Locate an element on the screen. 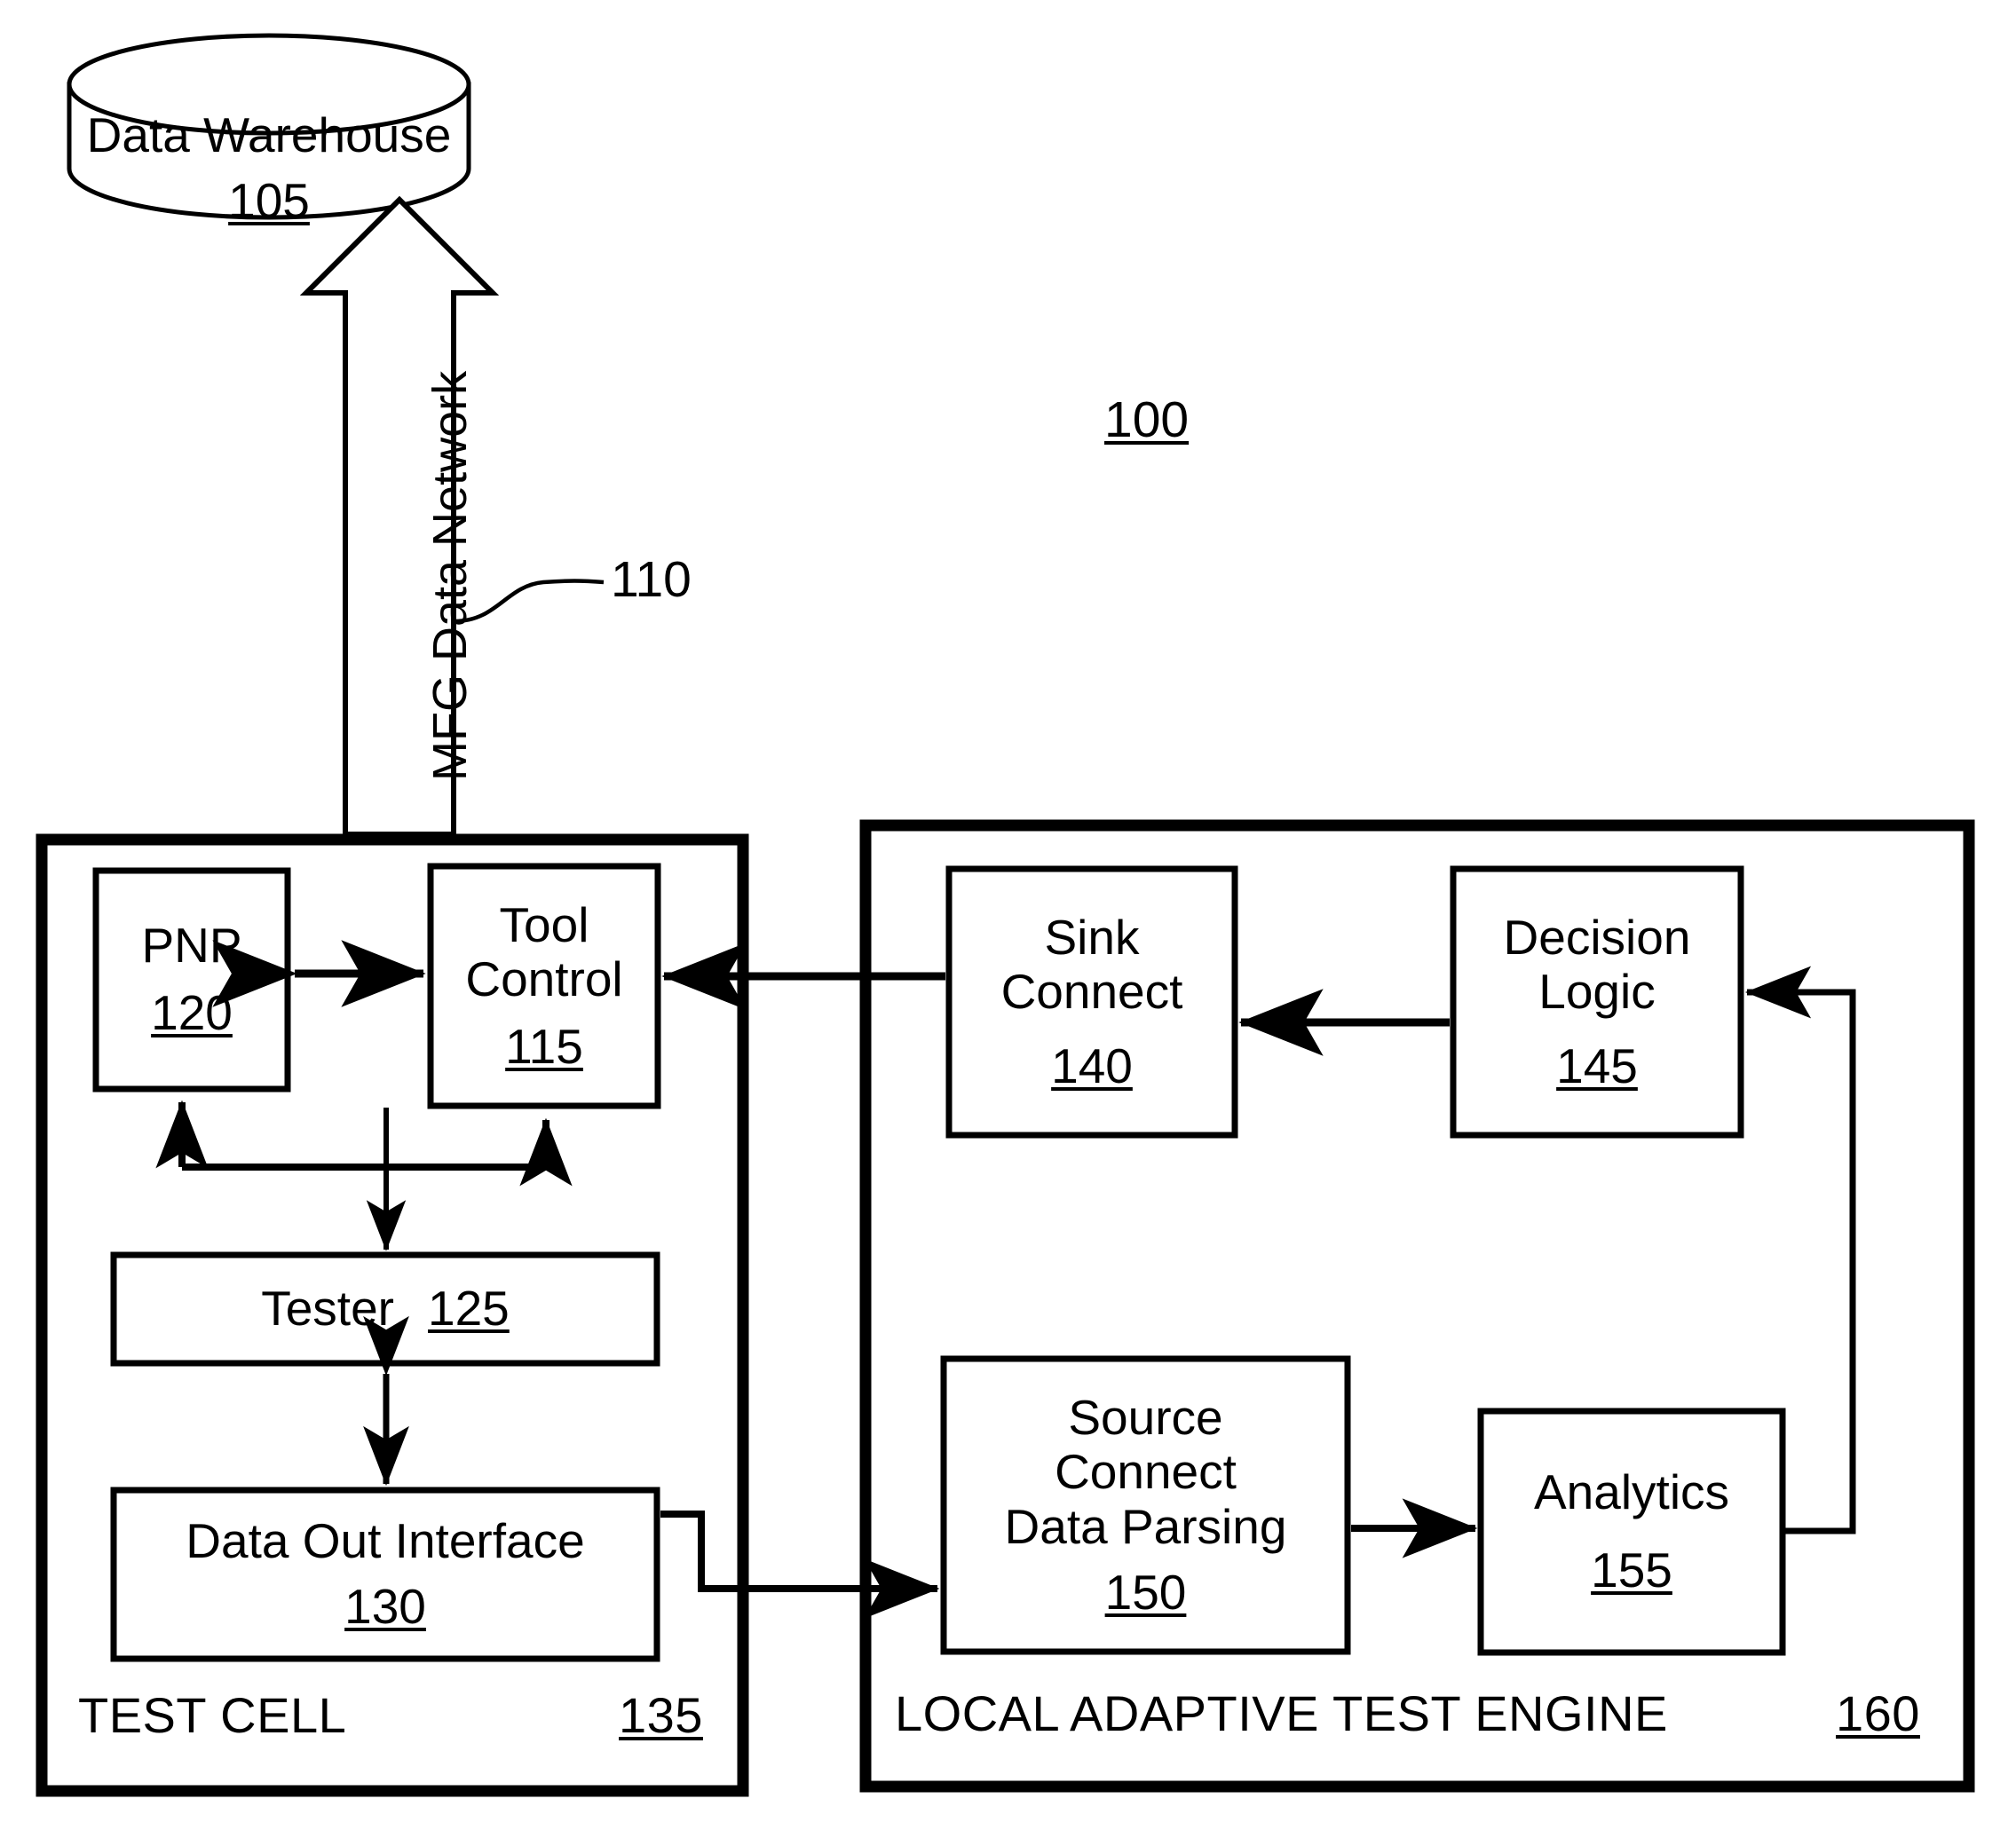  data-warehouse-node is located at coordinates (269, 126).